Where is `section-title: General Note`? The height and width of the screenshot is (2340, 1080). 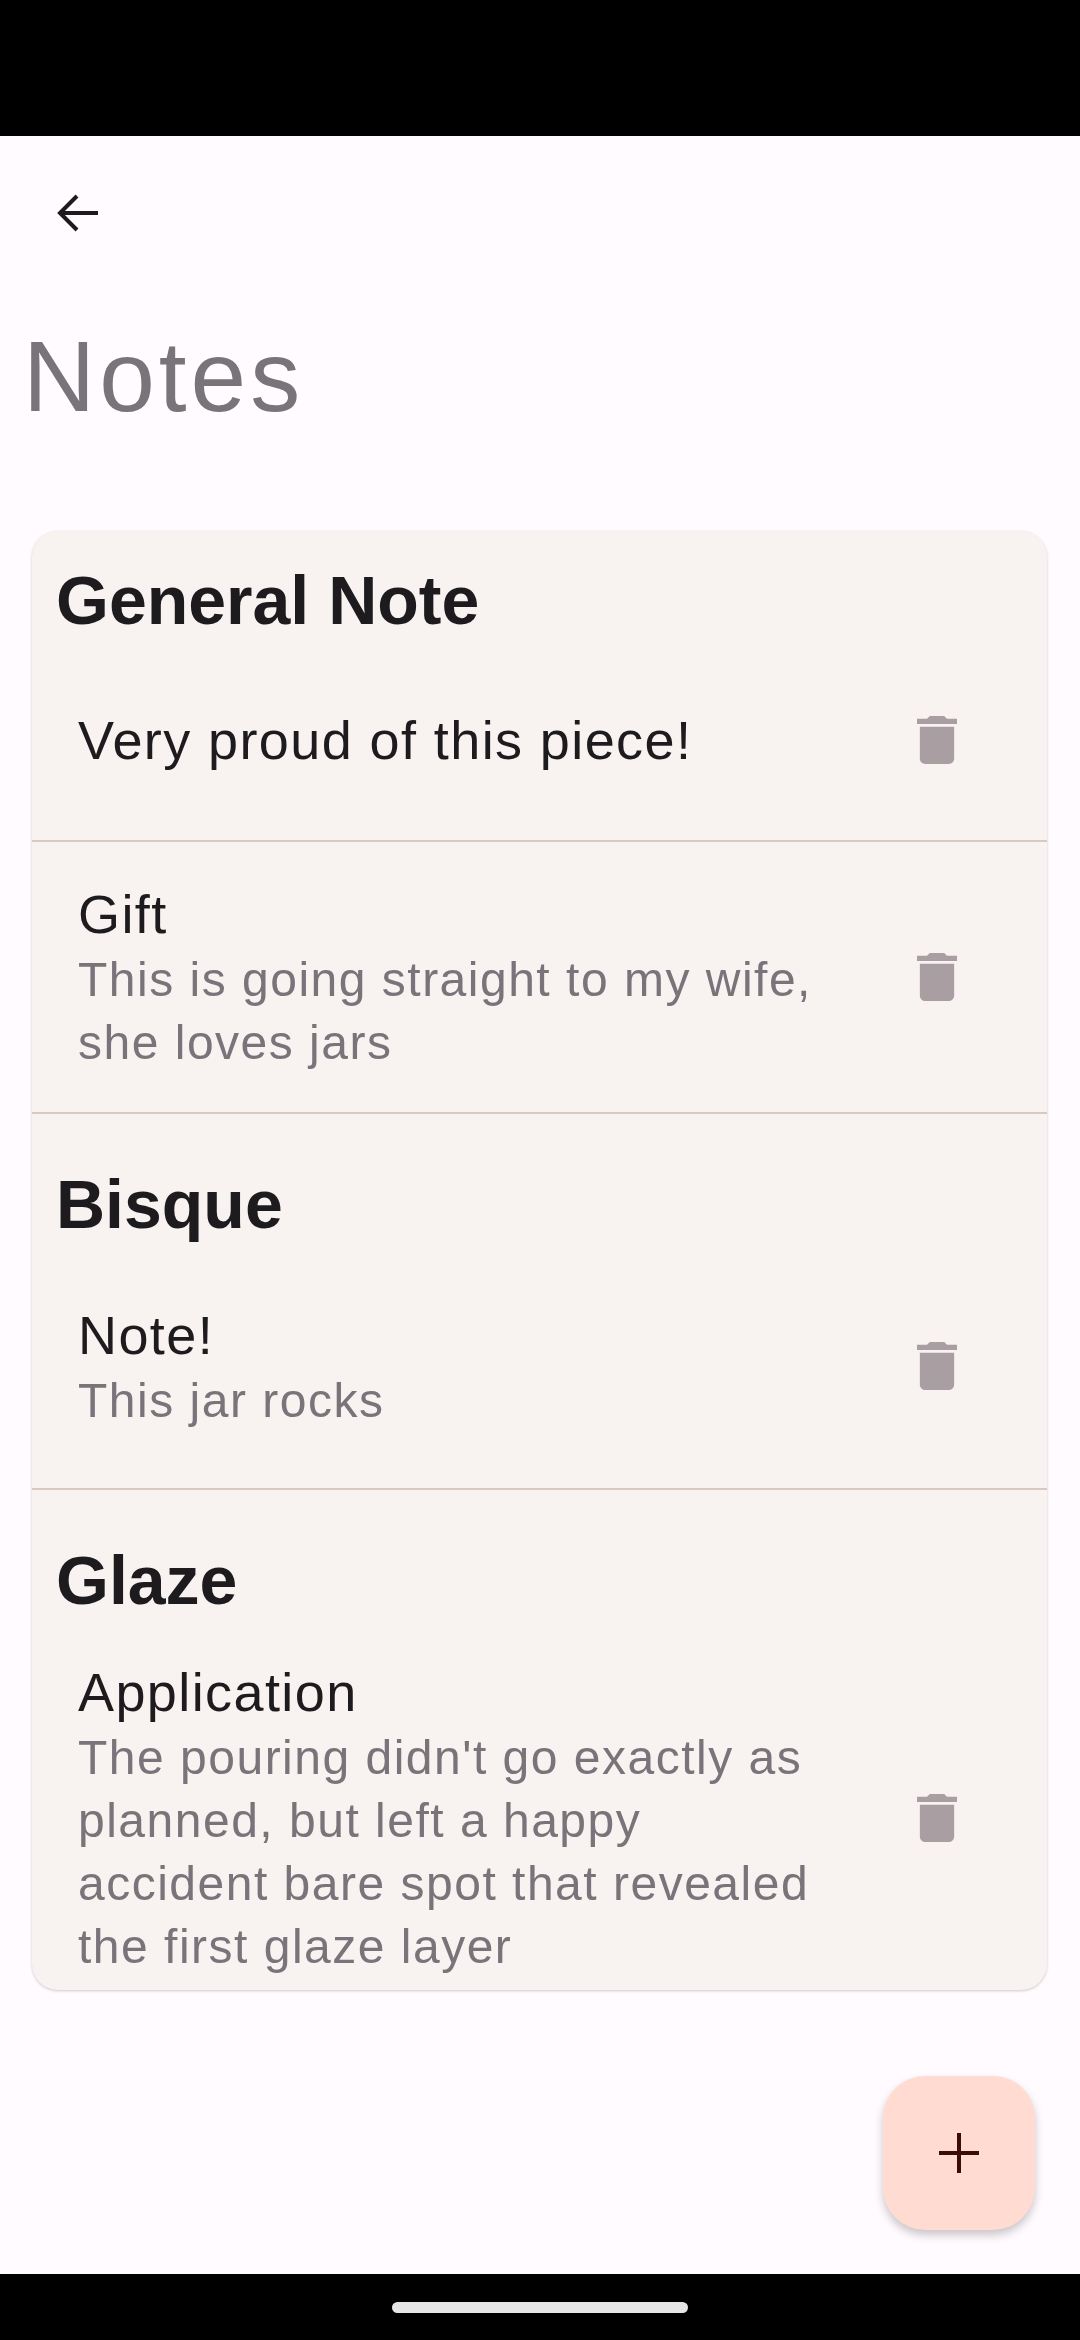
section-title: General Note is located at coordinates (268, 600).